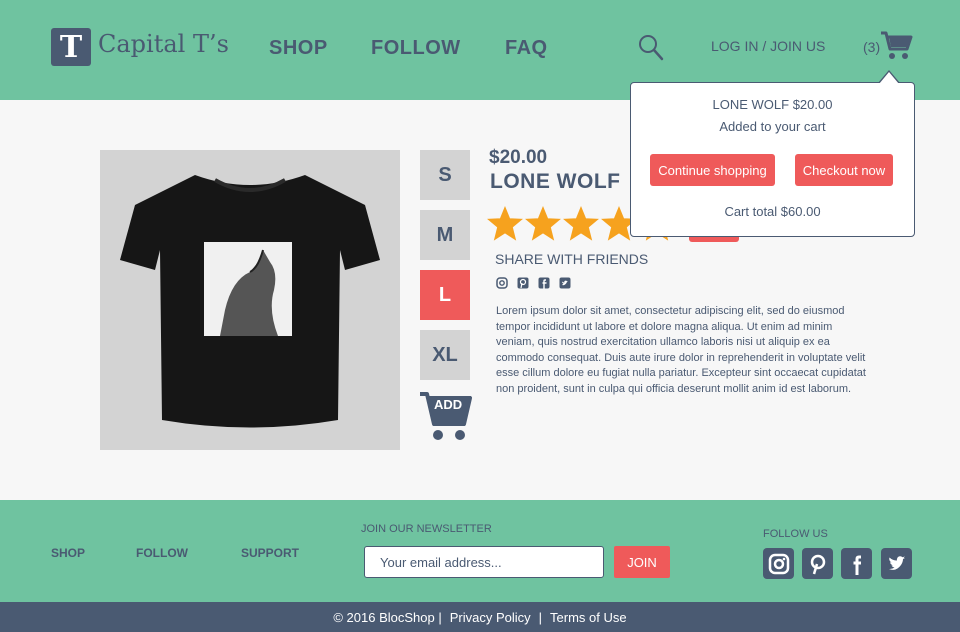  Describe the element at coordinates (490, 617) in the screenshot. I see `privacy-policy-link: Privacy Policy` at that location.